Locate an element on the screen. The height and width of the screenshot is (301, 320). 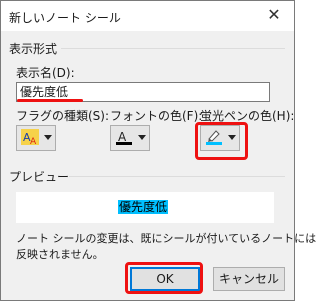
close-icon: ✕ is located at coordinates (274, 15).